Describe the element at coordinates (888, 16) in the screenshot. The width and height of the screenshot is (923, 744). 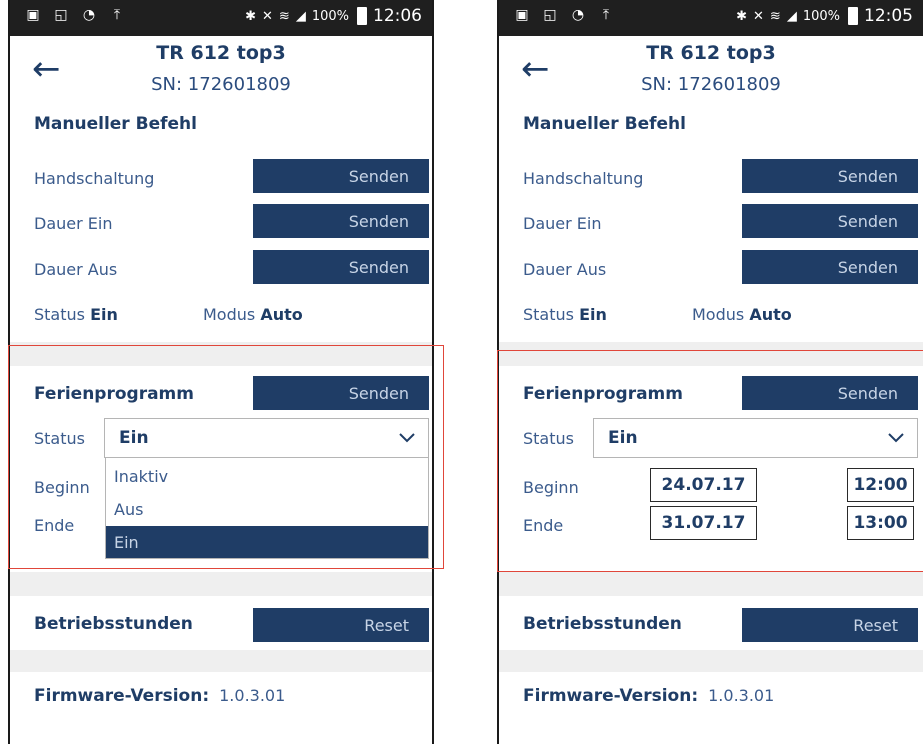
I see `clock: 12:05` at that location.